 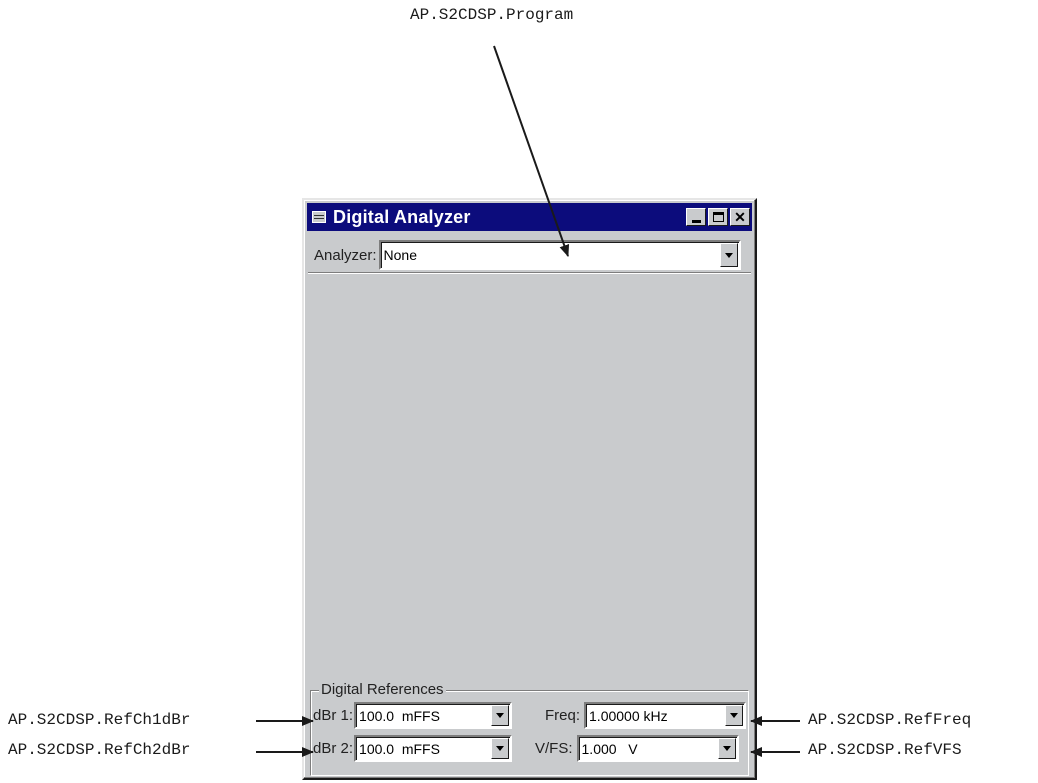 I want to click on callout-ref-freq: AP.S2CDSP.RefFreq, so click(x=890, y=720).